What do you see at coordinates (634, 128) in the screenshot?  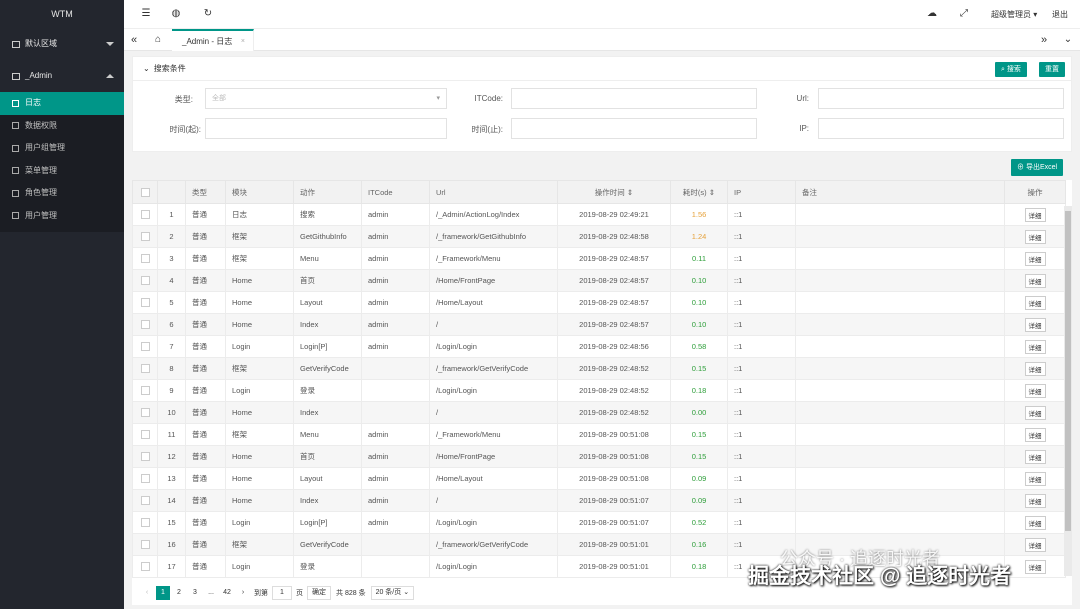 I see `time-to-input` at bounding box center [634, 128].